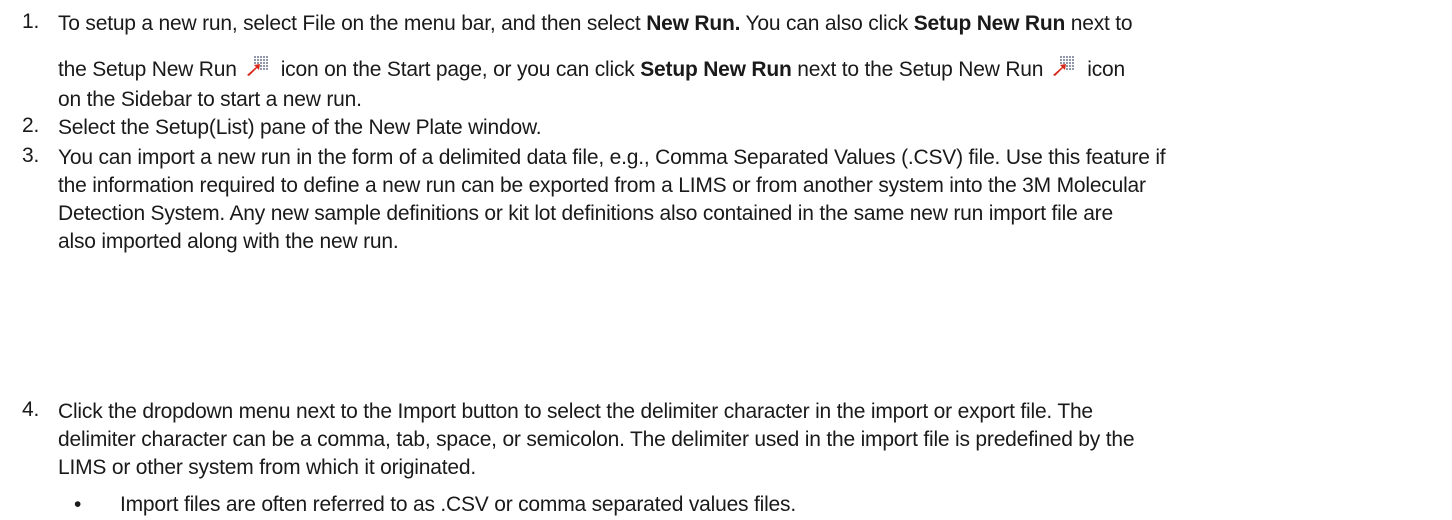 This screenshot has height=520, width=1452. Describe the element at coordinates (228, 241) in the screenshot. I see `step-line: also imported along with the new run.` at that location.